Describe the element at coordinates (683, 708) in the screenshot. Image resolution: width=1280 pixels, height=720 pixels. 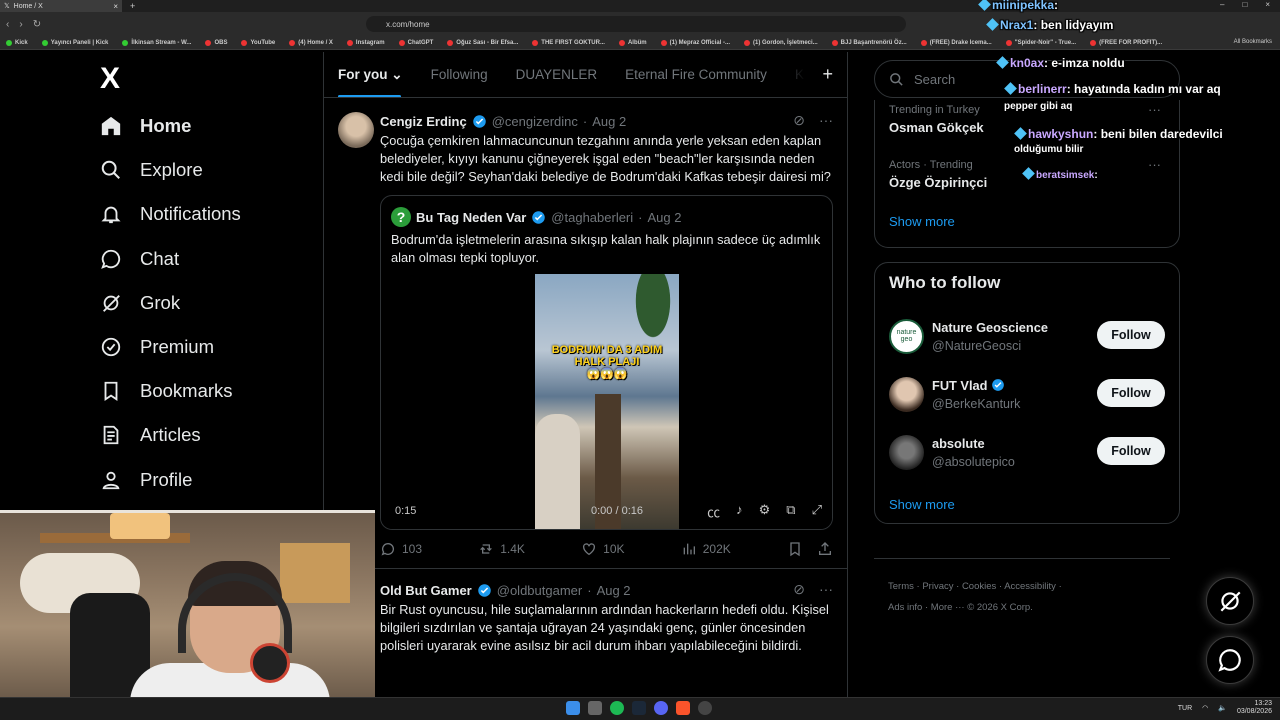
I see `brave-icon` at that location.